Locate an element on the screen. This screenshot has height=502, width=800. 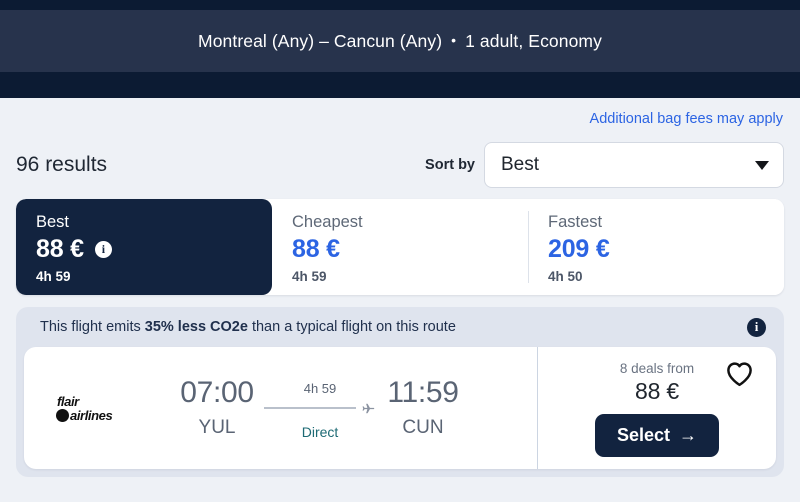
leg-stops: Direct is located at coordinates (320, 431).